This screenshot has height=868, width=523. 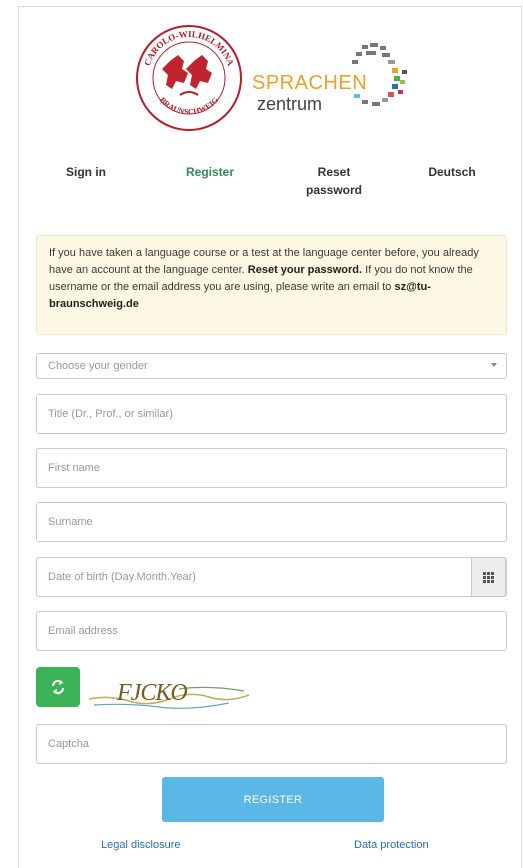 What do you see at coordinates (494, 365) in the screenshot?
I see `chevron-down-icon` at bounding box center [494, 365].